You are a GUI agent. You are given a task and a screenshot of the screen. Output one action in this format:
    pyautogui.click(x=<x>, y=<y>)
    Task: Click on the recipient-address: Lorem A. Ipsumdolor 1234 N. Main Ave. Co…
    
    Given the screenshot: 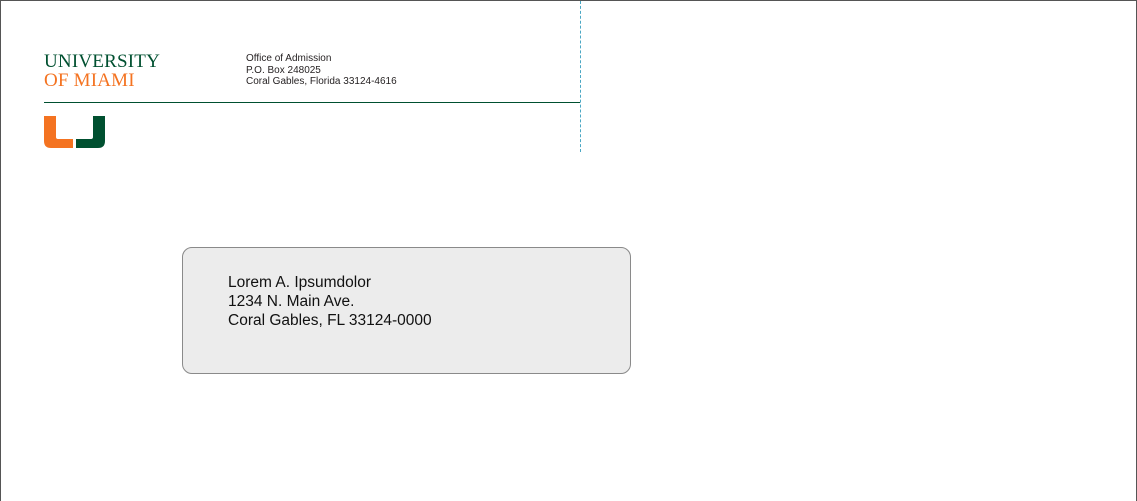 What is the action you would take?
    pyautogui.click(x=330, y=301)
    